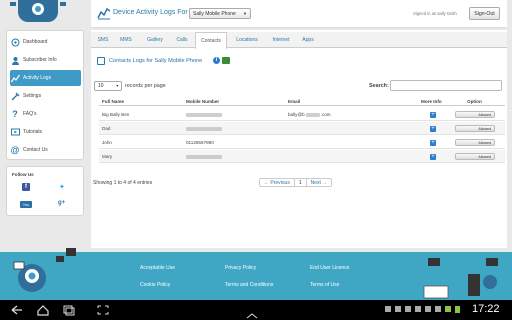  What do you see at coordinates (474, 101) in the screenshot?
I see `column-header: Option` at bounding box center [474, 101].